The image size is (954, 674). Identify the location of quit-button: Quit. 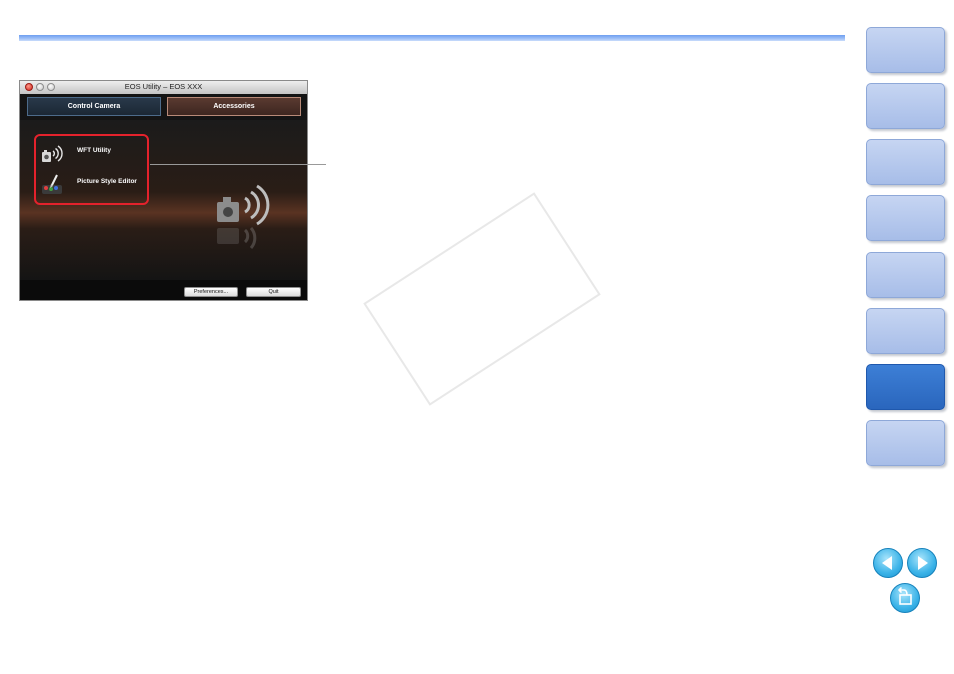
(273, 292).